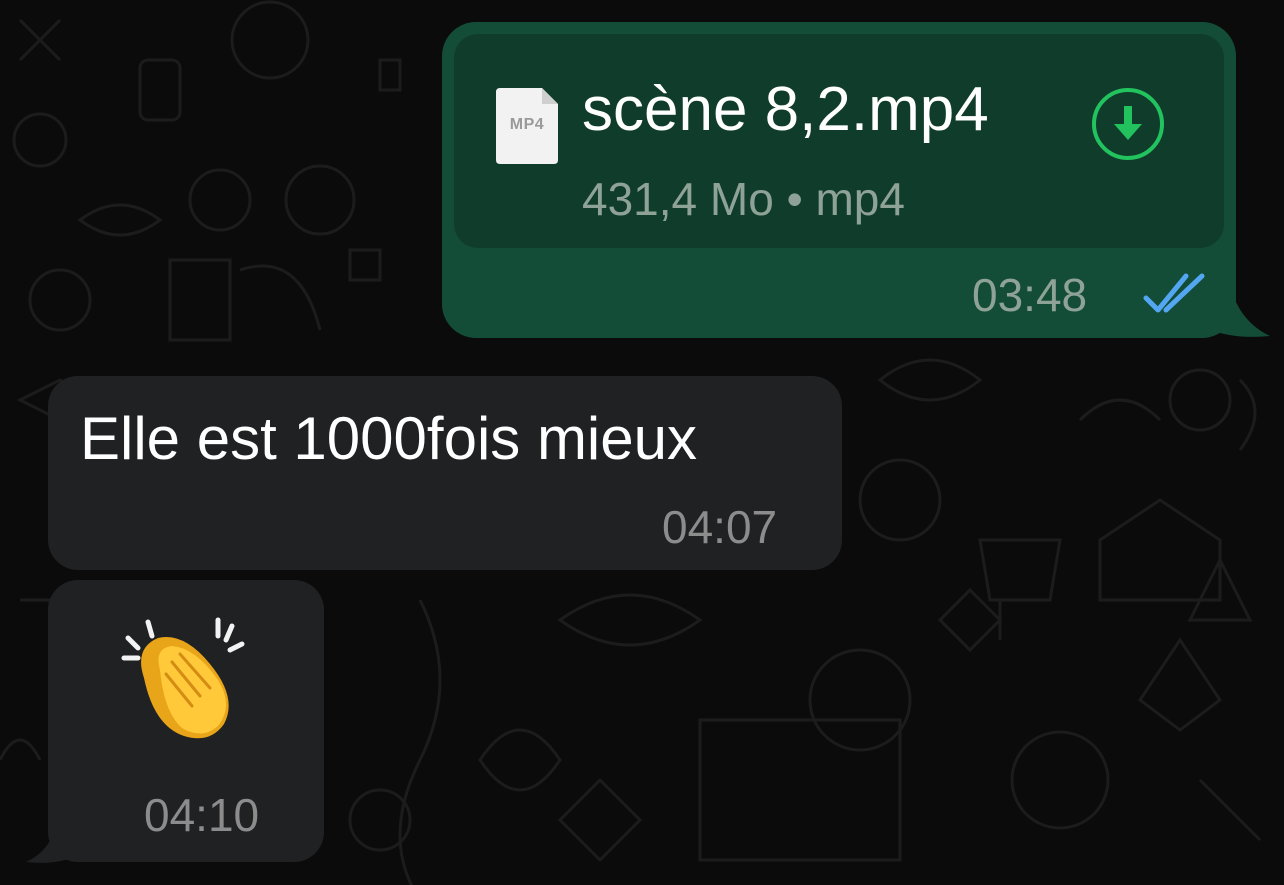  Describe the element at coordinates (388, 438) in the screenshot. I see `message-text: Elle est 1000fois mieux` at that location.